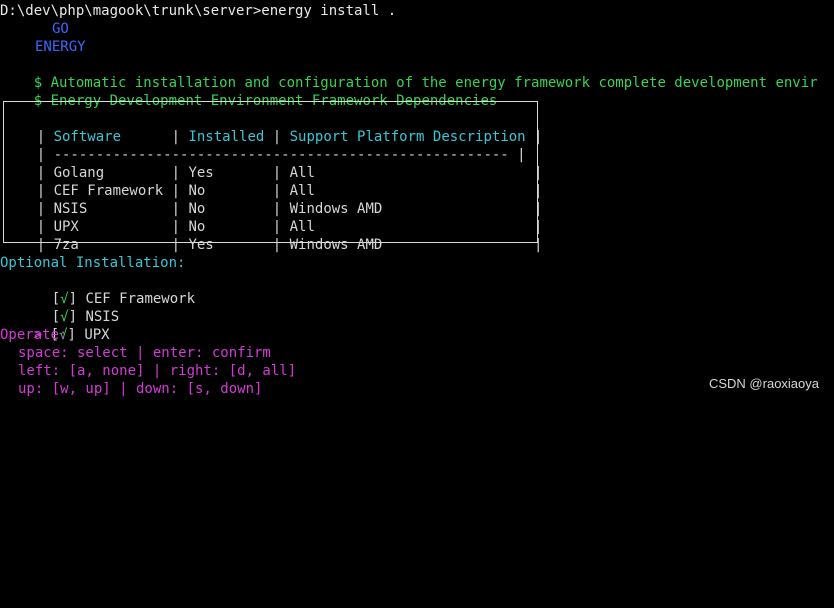 The height and width of the screenshot is (608, 834). Describe the element at coordinates (273, 217) in the screenshot. I see `table-row: | UPX | No | All |` at that location.